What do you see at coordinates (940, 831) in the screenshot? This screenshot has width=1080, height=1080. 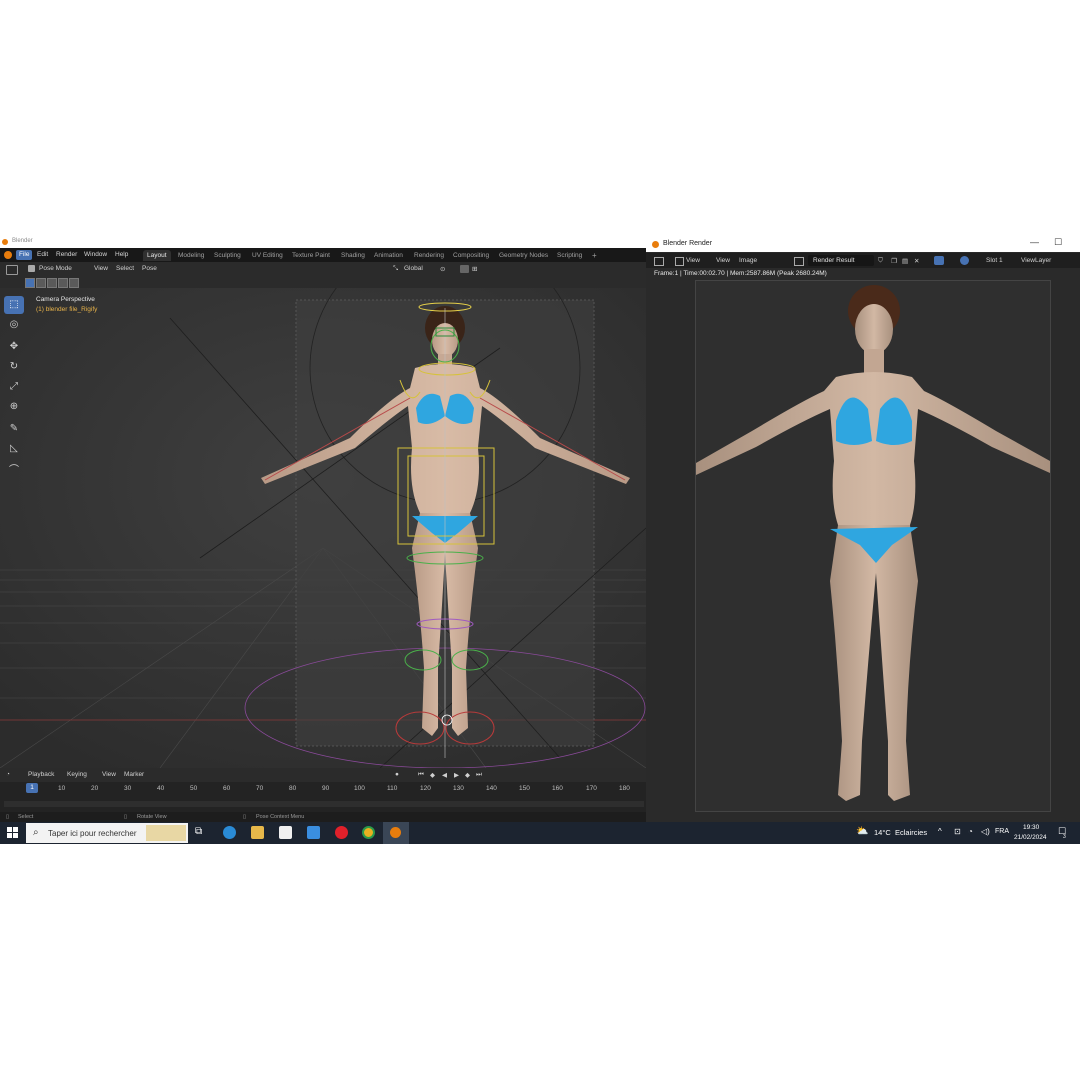 I see `chevron-up-icon: ^` at bounding box center [940, 831].